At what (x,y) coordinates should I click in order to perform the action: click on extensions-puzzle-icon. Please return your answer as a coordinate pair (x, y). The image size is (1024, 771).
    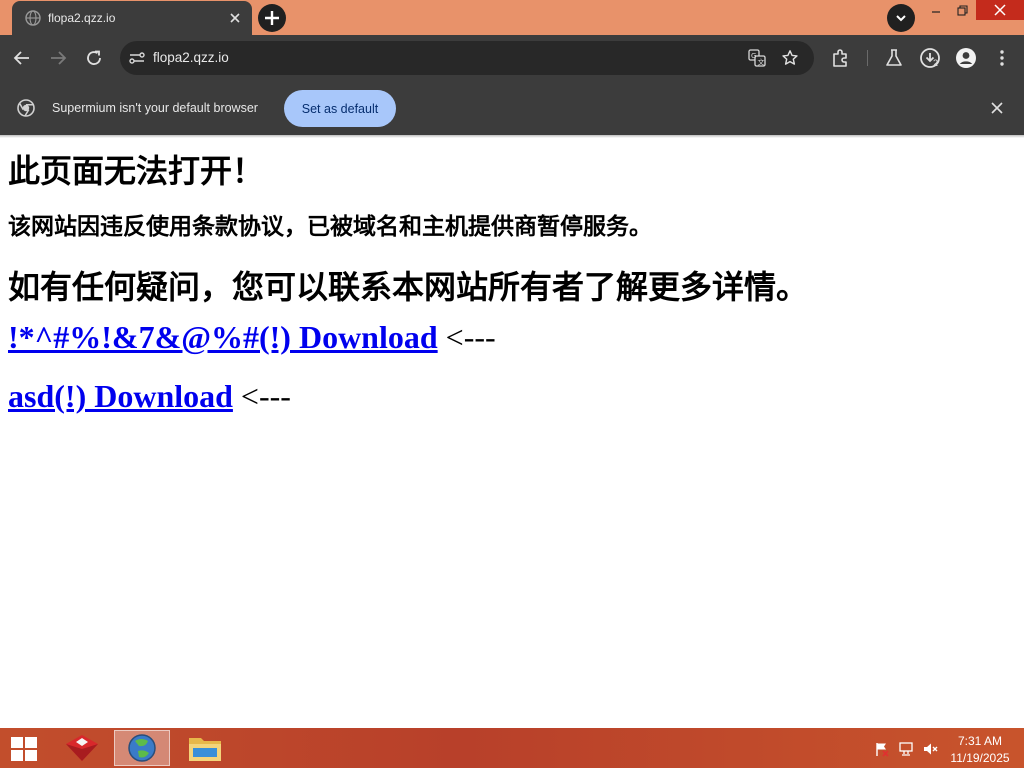
    Looking at the image, I should click on (841, 58).